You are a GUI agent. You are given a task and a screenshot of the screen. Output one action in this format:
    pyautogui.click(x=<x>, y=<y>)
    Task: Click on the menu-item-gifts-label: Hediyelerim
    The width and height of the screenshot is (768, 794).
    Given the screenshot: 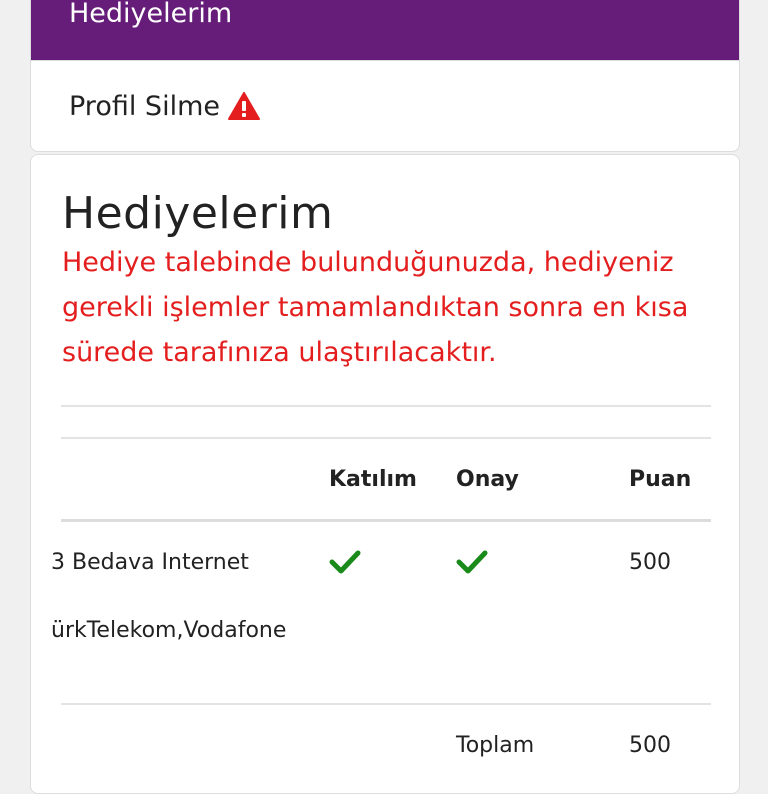 What is the action you would take?
    pyautogui.click(x=151, y=14)
    